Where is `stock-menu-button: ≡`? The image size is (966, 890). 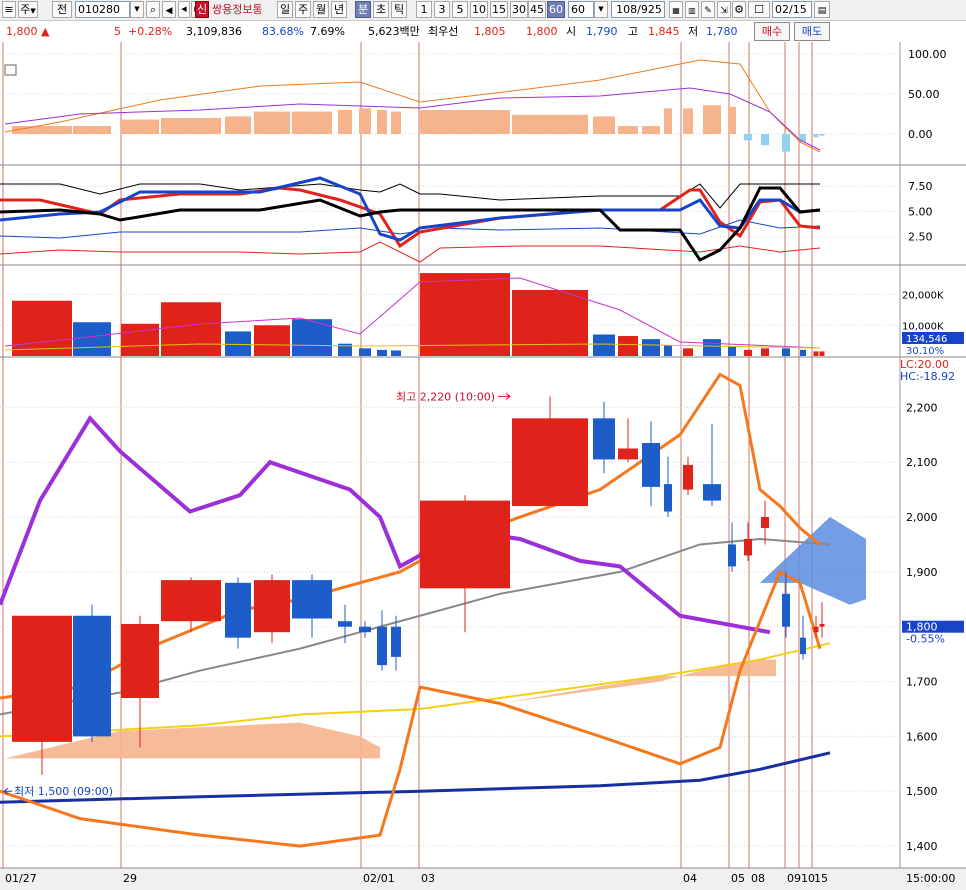
stock-menu-button: ≡ is located at coordinates (9, 9).